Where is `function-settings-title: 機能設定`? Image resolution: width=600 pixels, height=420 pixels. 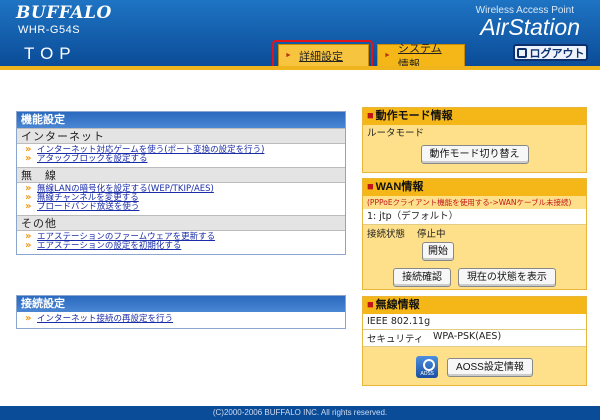 function-settings-title: 機能設定 is located at coordinates (181, 120).